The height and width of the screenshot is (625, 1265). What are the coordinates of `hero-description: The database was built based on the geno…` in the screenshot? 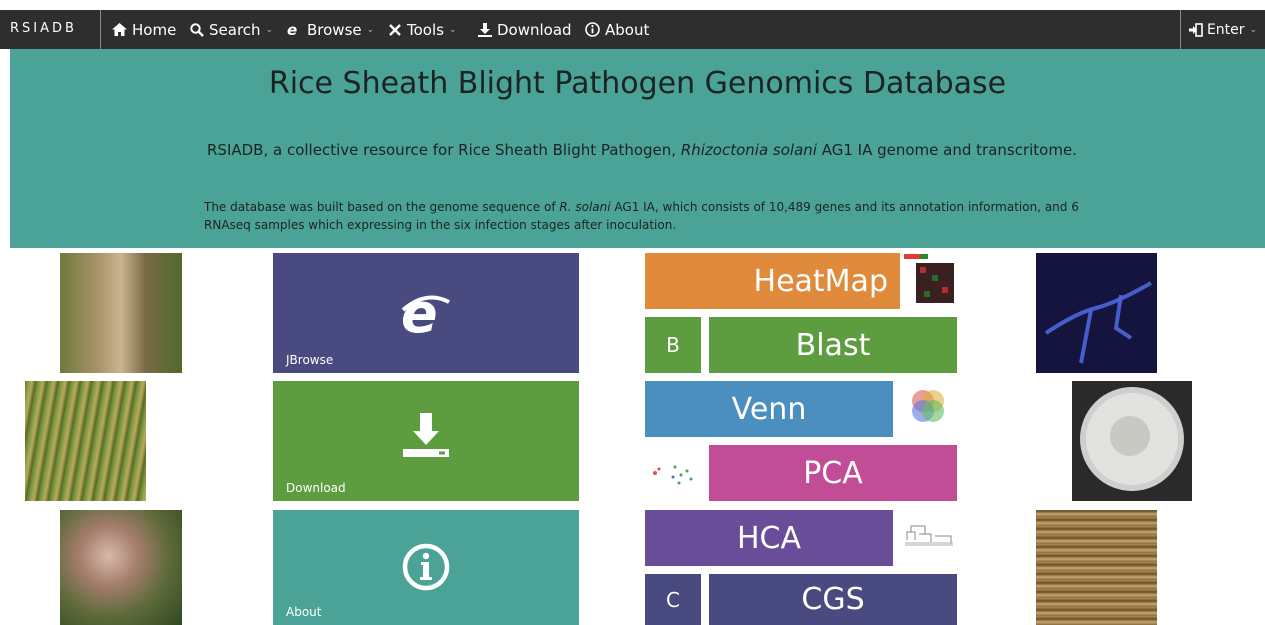 It's located at (654, 216).